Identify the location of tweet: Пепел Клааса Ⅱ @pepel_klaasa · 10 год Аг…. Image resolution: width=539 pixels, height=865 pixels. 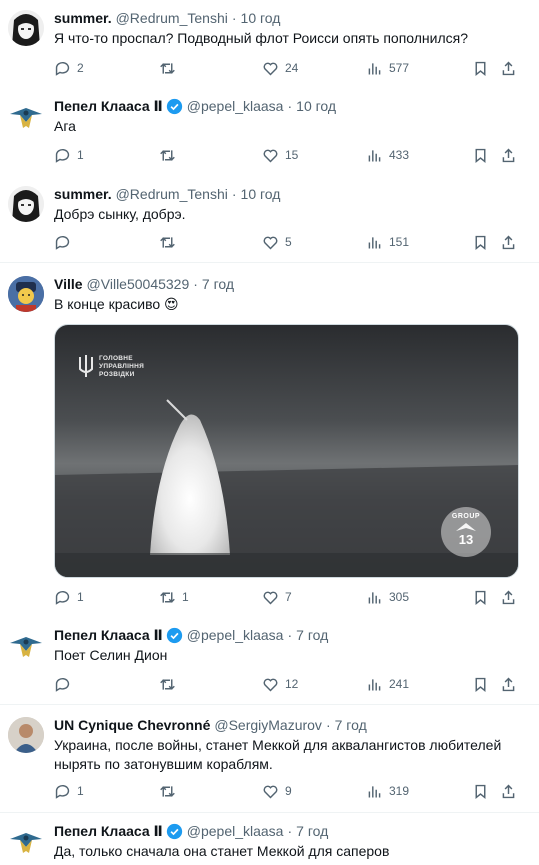
(269, 136).